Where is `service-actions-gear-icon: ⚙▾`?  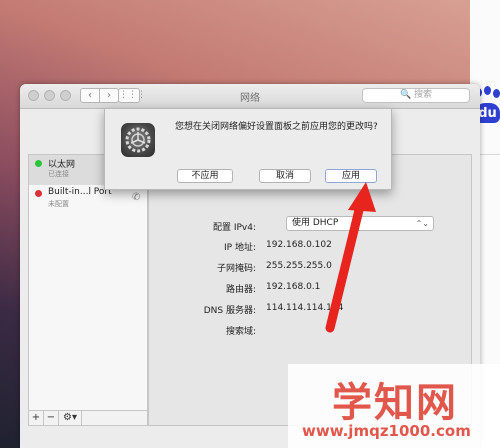 service-actions-gear-icon: ⚙▾ is located at coordinates (70, 418).